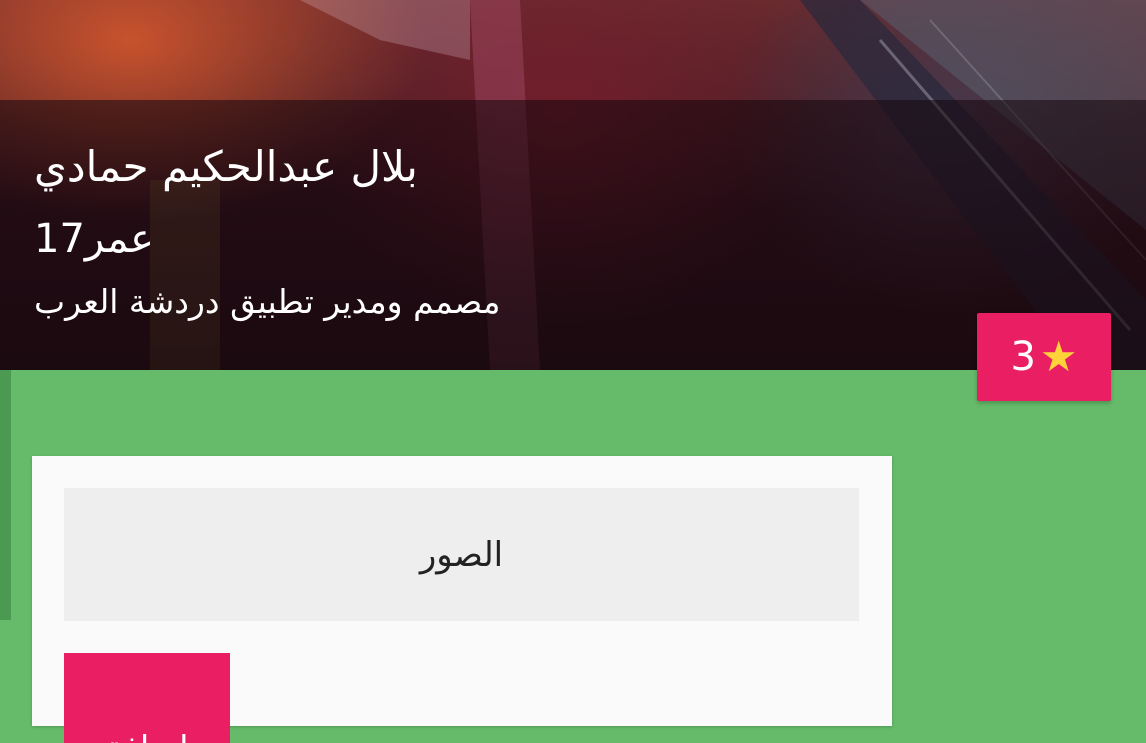  Describe the element at coordinates (1023, 357) in the screenshot. I see `stars-count: 3` at that location.